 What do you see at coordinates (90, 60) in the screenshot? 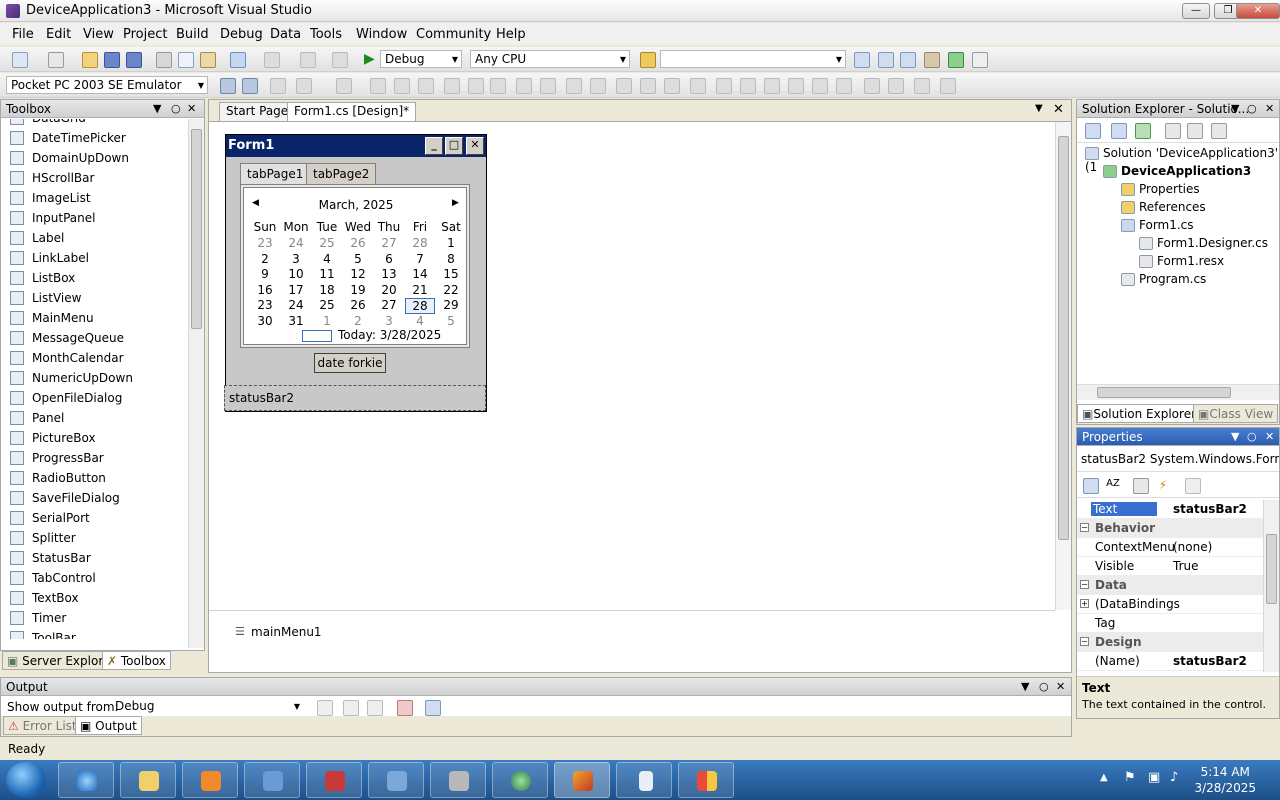
I see `open-icon` at bounding box center [90, 60].